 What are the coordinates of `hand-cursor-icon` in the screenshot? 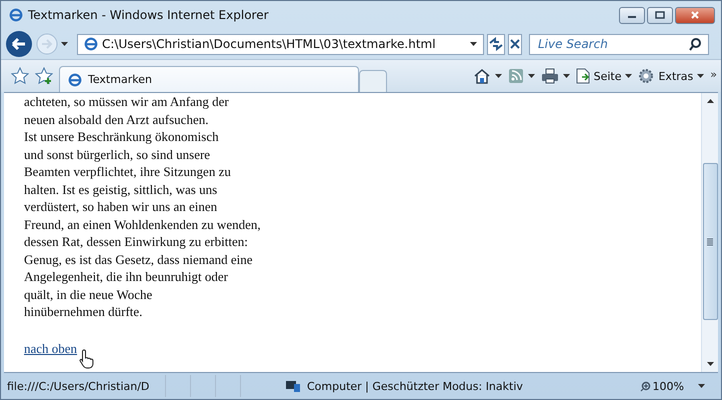 It's located at (87, 358).